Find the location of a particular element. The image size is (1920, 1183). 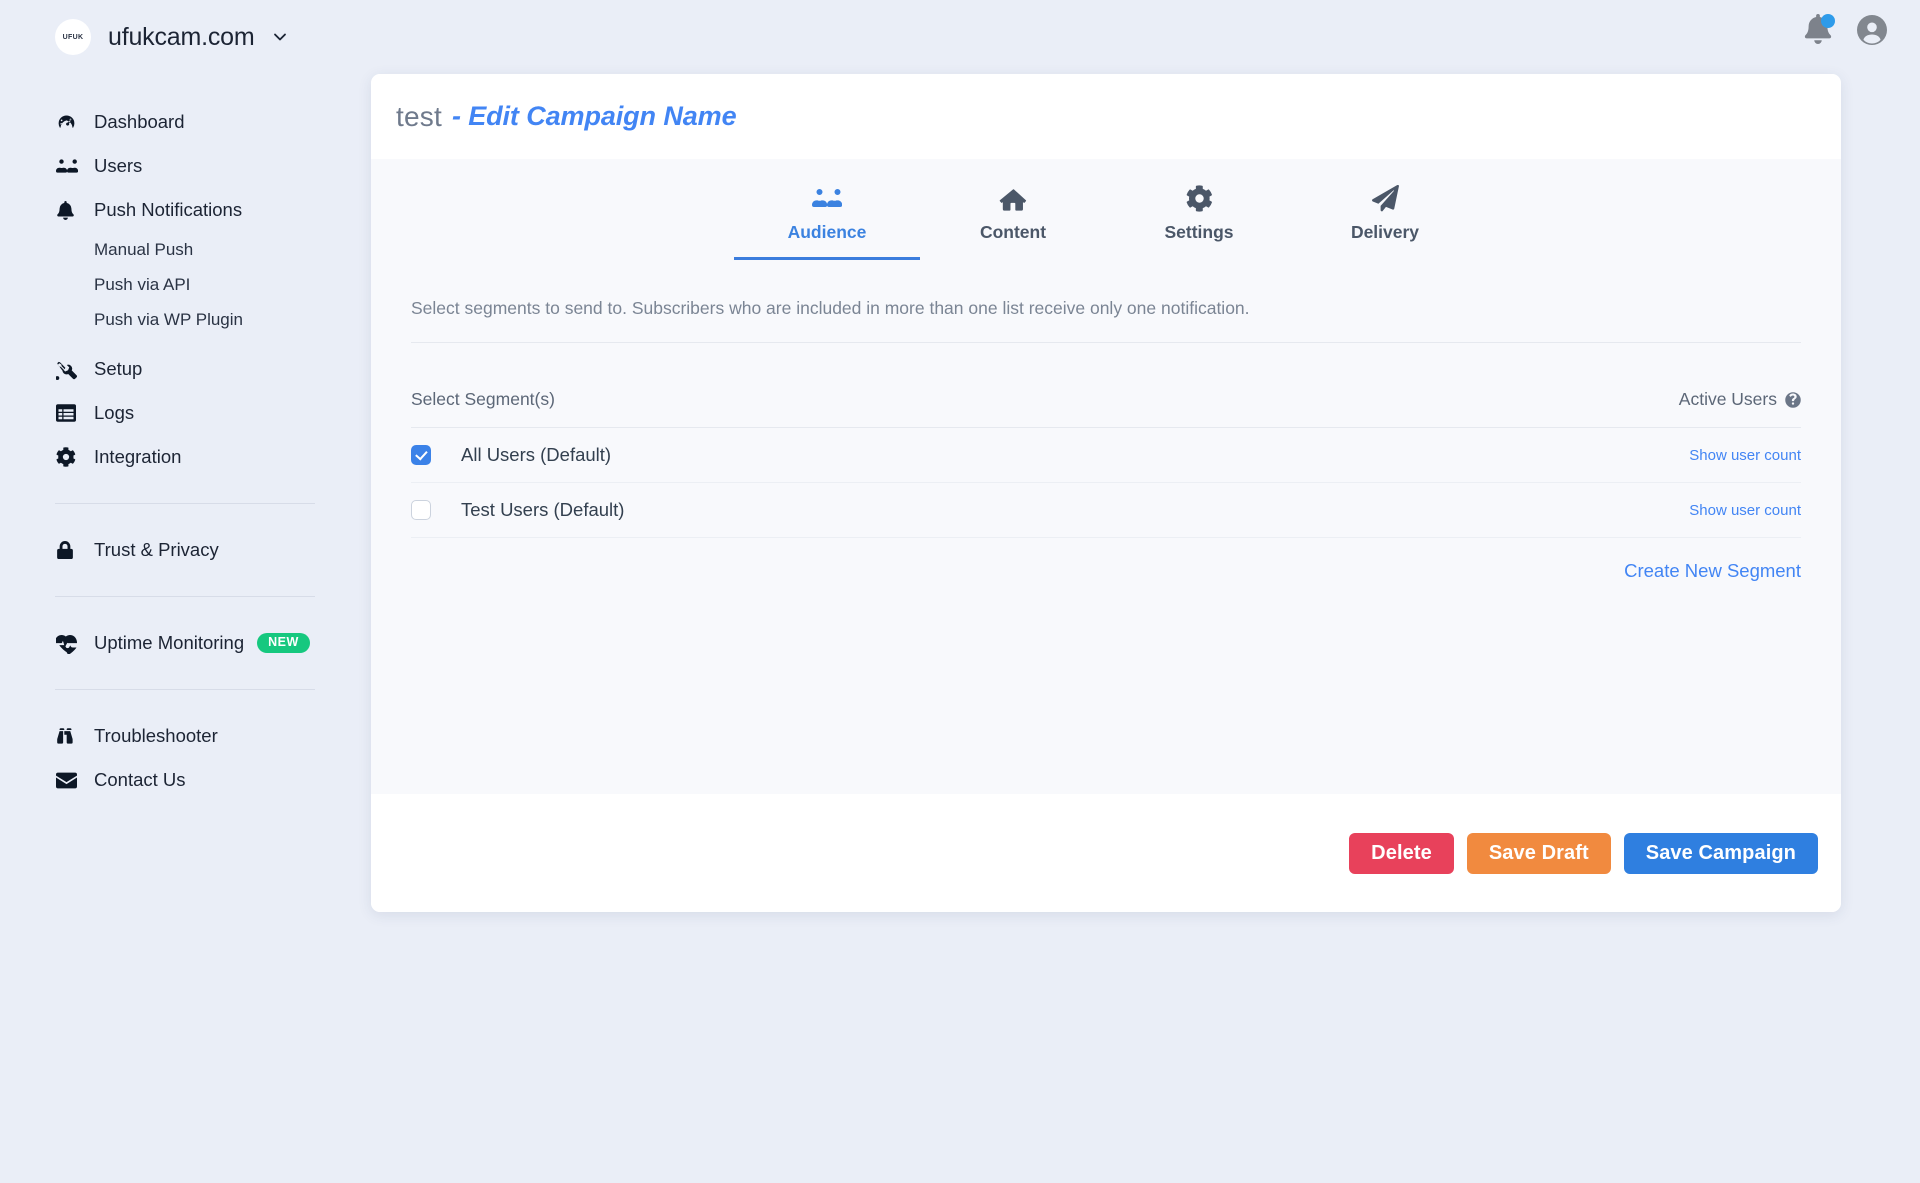

sidebar-subitem-label: Push via API is located at coordinates (142, 284).